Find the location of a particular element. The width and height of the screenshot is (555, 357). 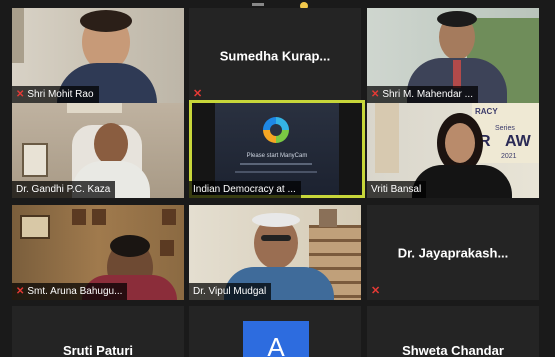

participant-tile-9: Dr. Jayaprakash... ✕ is located at coordinates (453, 252).